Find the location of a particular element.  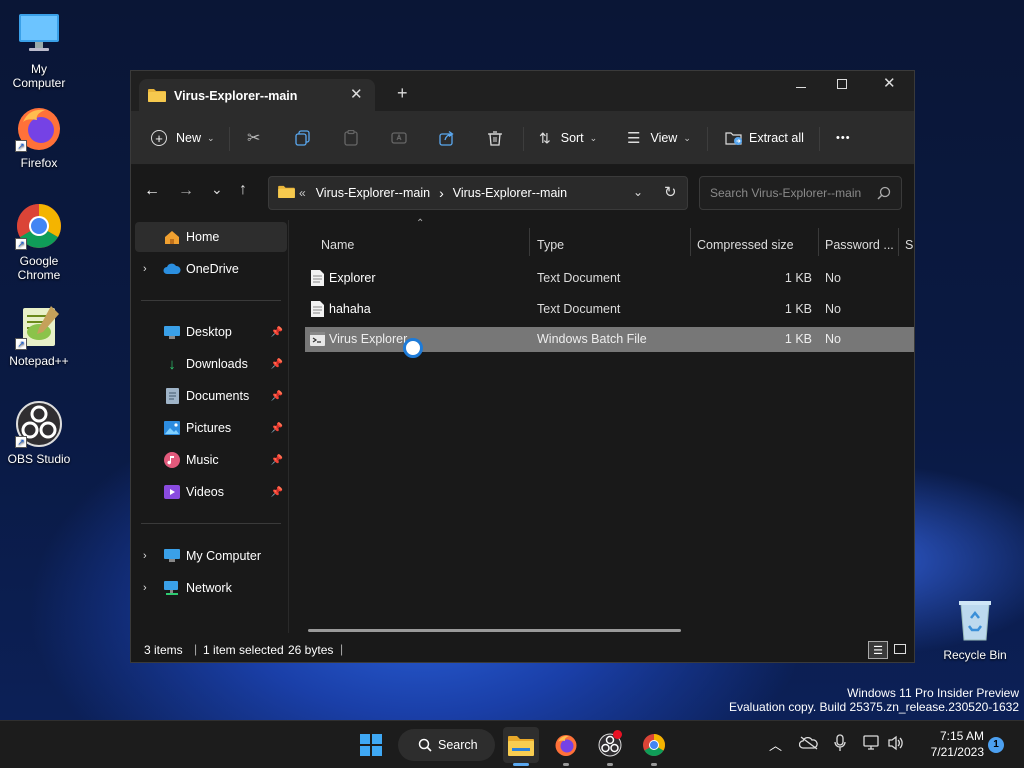

taskbar-search-label: Search is located at coordinates (458, 745).